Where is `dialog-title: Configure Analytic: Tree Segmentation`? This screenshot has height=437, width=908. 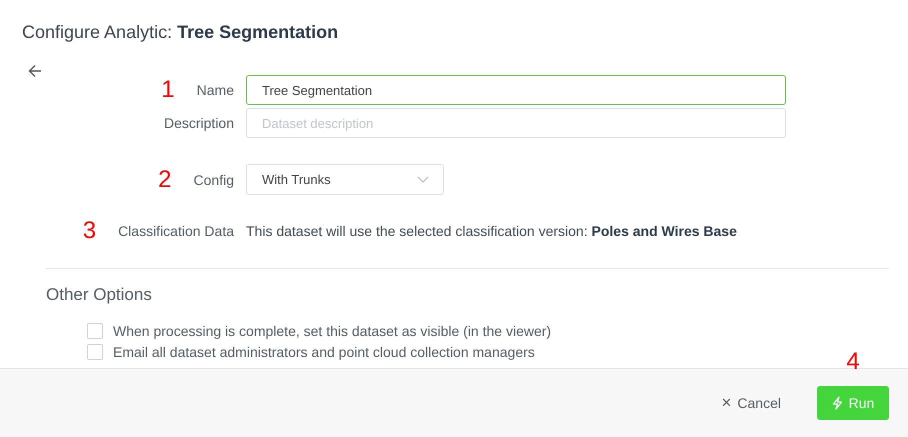 dialog-title: Configure Analytic: Tree Segmentation is located at coordinates (181, 32).